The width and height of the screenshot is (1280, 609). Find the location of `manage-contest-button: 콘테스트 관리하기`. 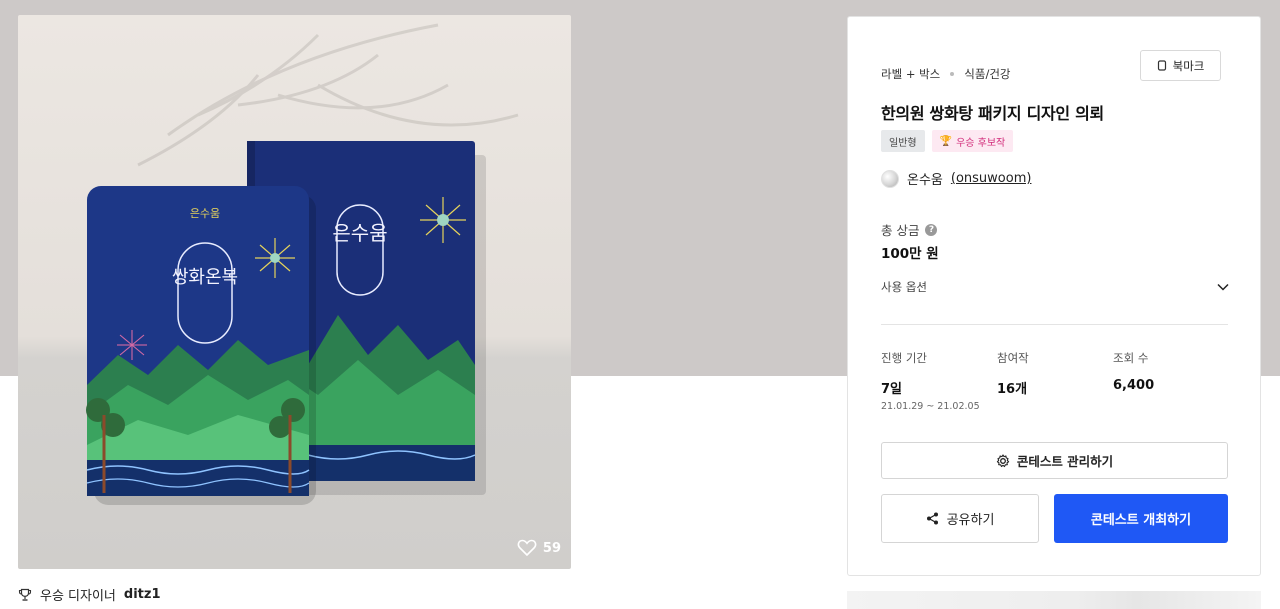

manage-contest-button: 콘테스트 관리하기 is located at coordinates (1054, 460).